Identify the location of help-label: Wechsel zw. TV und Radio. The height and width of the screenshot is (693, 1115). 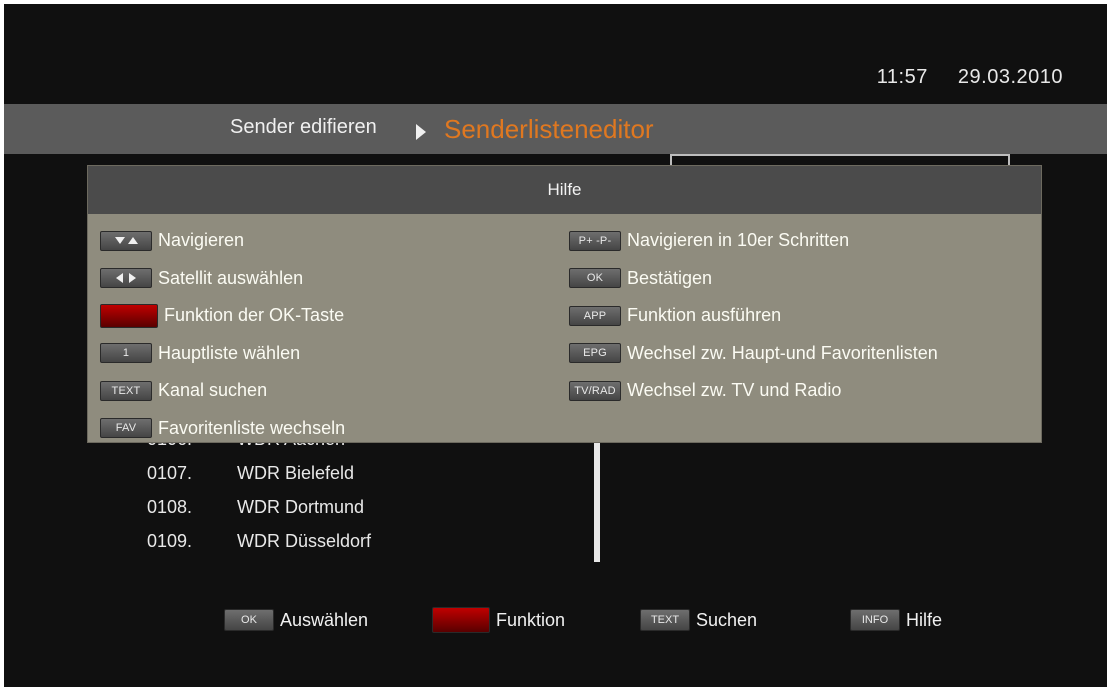
(734, 390).